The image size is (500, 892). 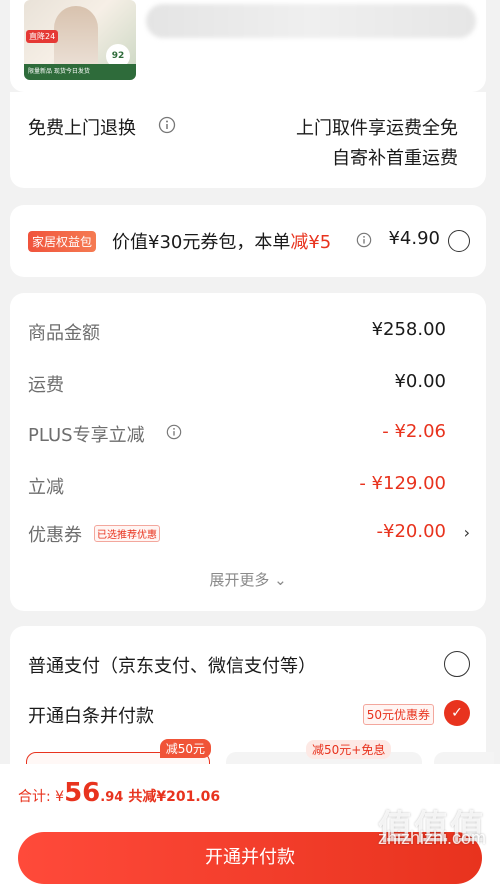 What do you see at coordinates (248, 579) in the screenshot?
I see `expand-more-link: 展开更多 ⌄` at bounding box center [248, 579].